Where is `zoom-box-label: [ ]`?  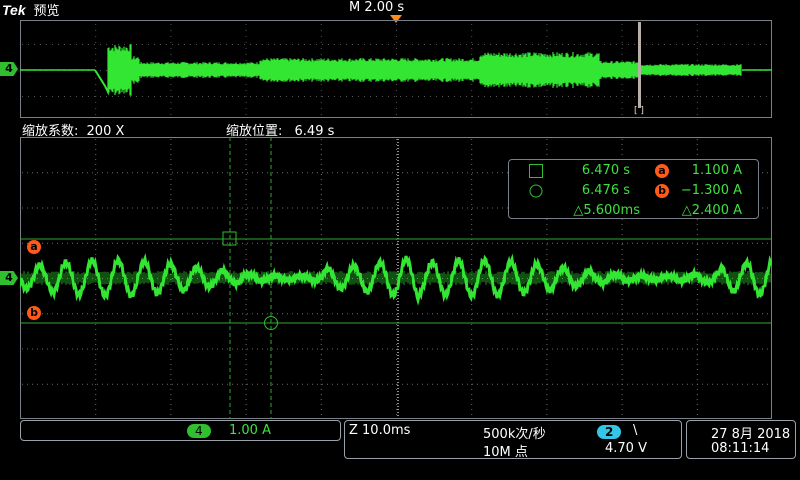 zoom-box-label: [ ] is located at coordinates (639, 111).